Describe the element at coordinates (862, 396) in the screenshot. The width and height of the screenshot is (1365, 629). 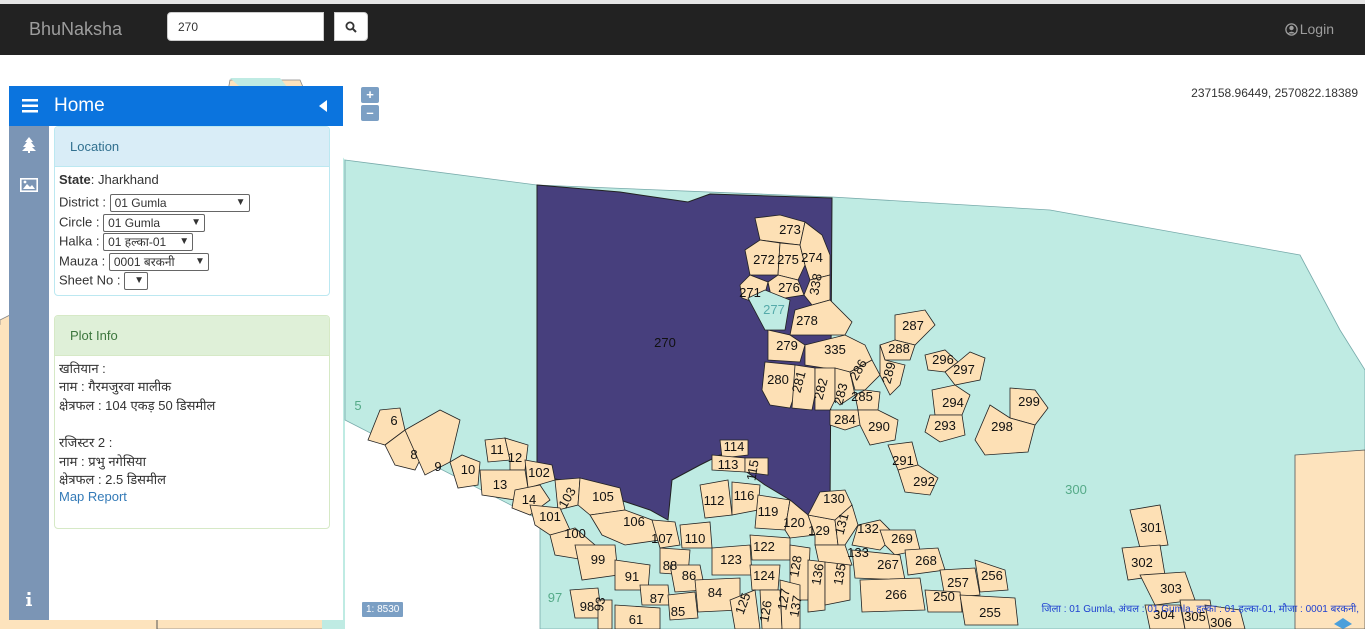
I see `plot-label: 285` at that location.